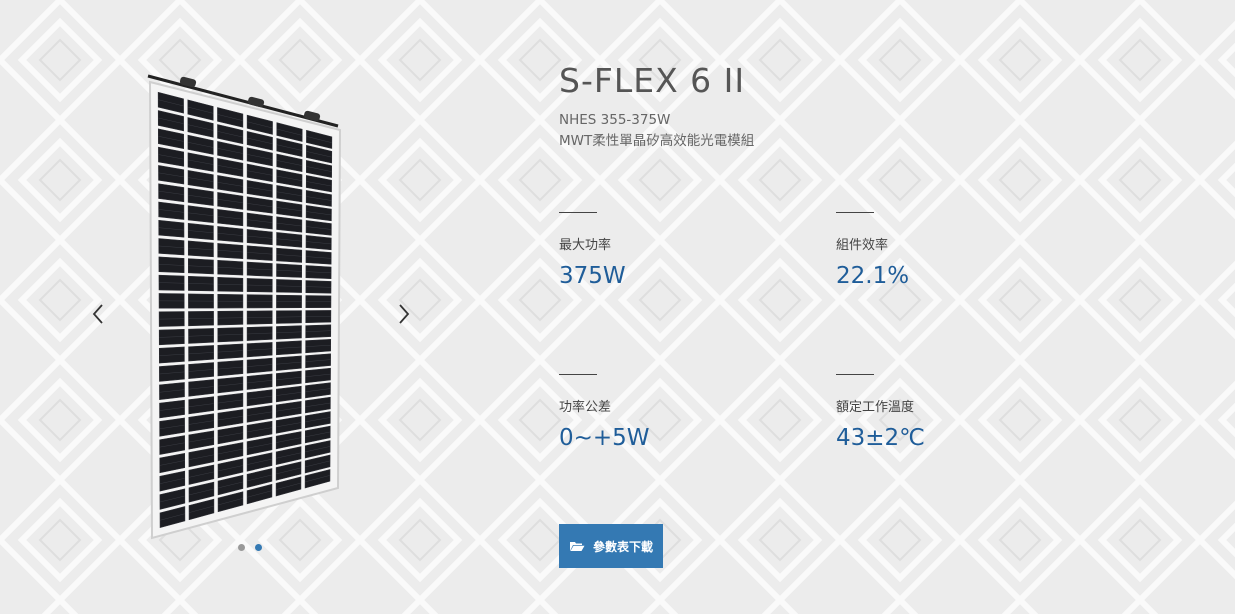 The image size is (1235, 614). Describe the element at coordinates (956, 414) in the screenshot. I see `spec-noct: 額定工作溫度 43±2℃` at that location.